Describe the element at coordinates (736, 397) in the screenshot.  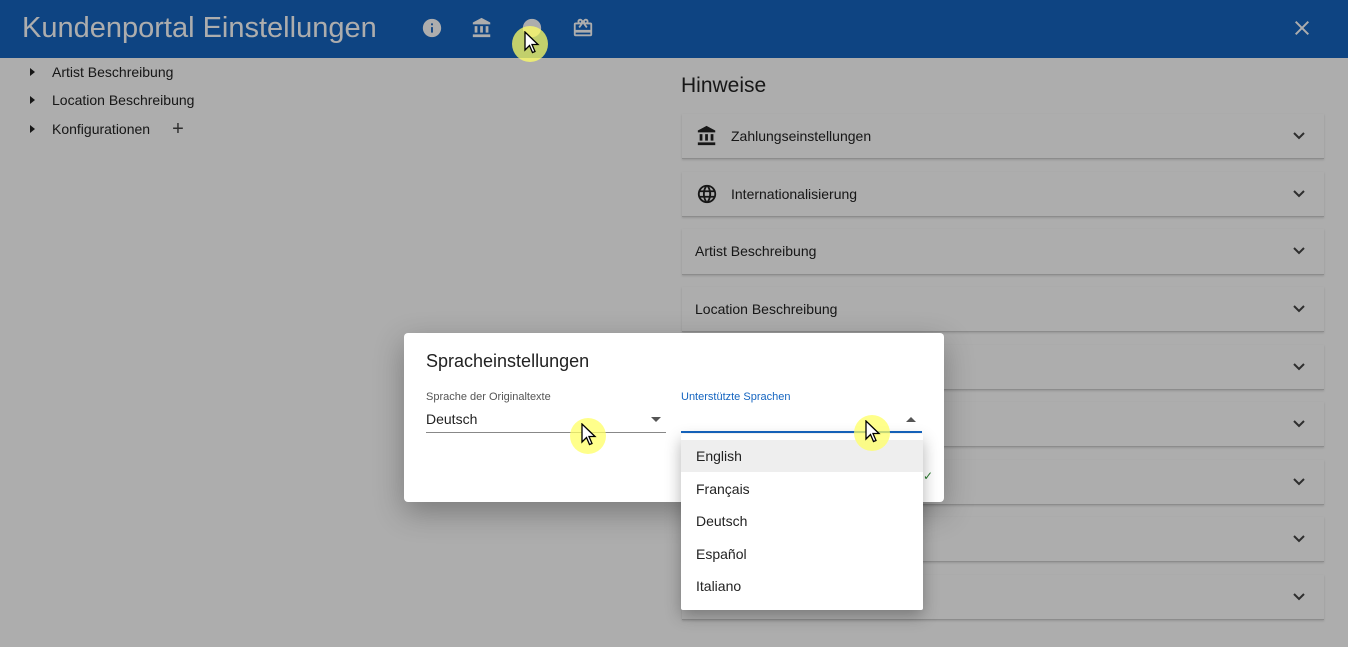
I see `supported-languages-label: Unterstützte Sprachen` at that location.